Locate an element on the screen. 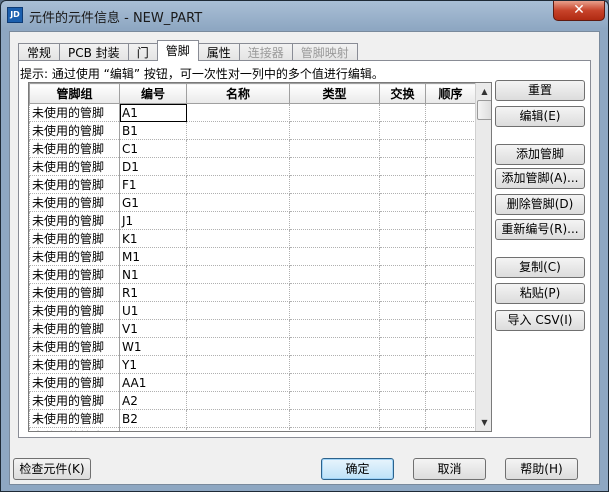  table-row: 未使用的管脚 W1 is located at coordinates (252, 346).